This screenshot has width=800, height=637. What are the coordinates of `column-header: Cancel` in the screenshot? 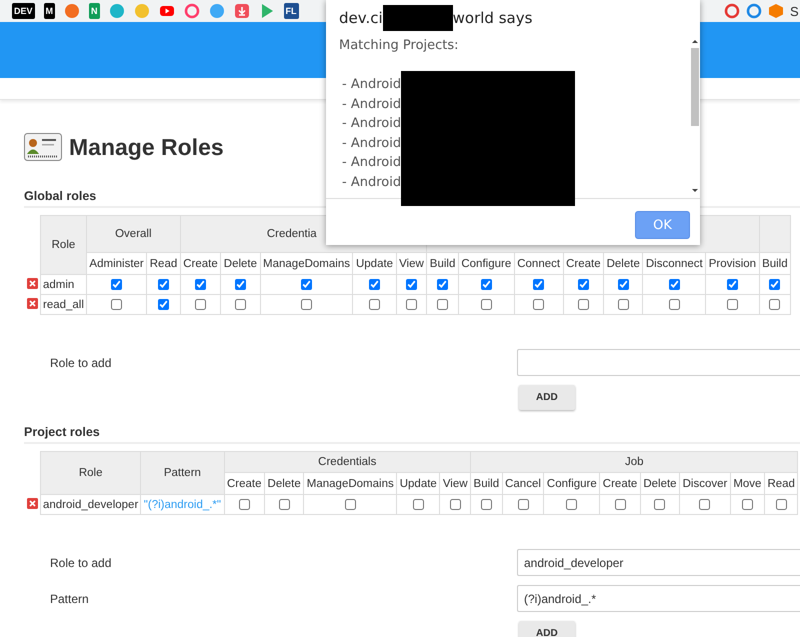 It's located at (523, 483).